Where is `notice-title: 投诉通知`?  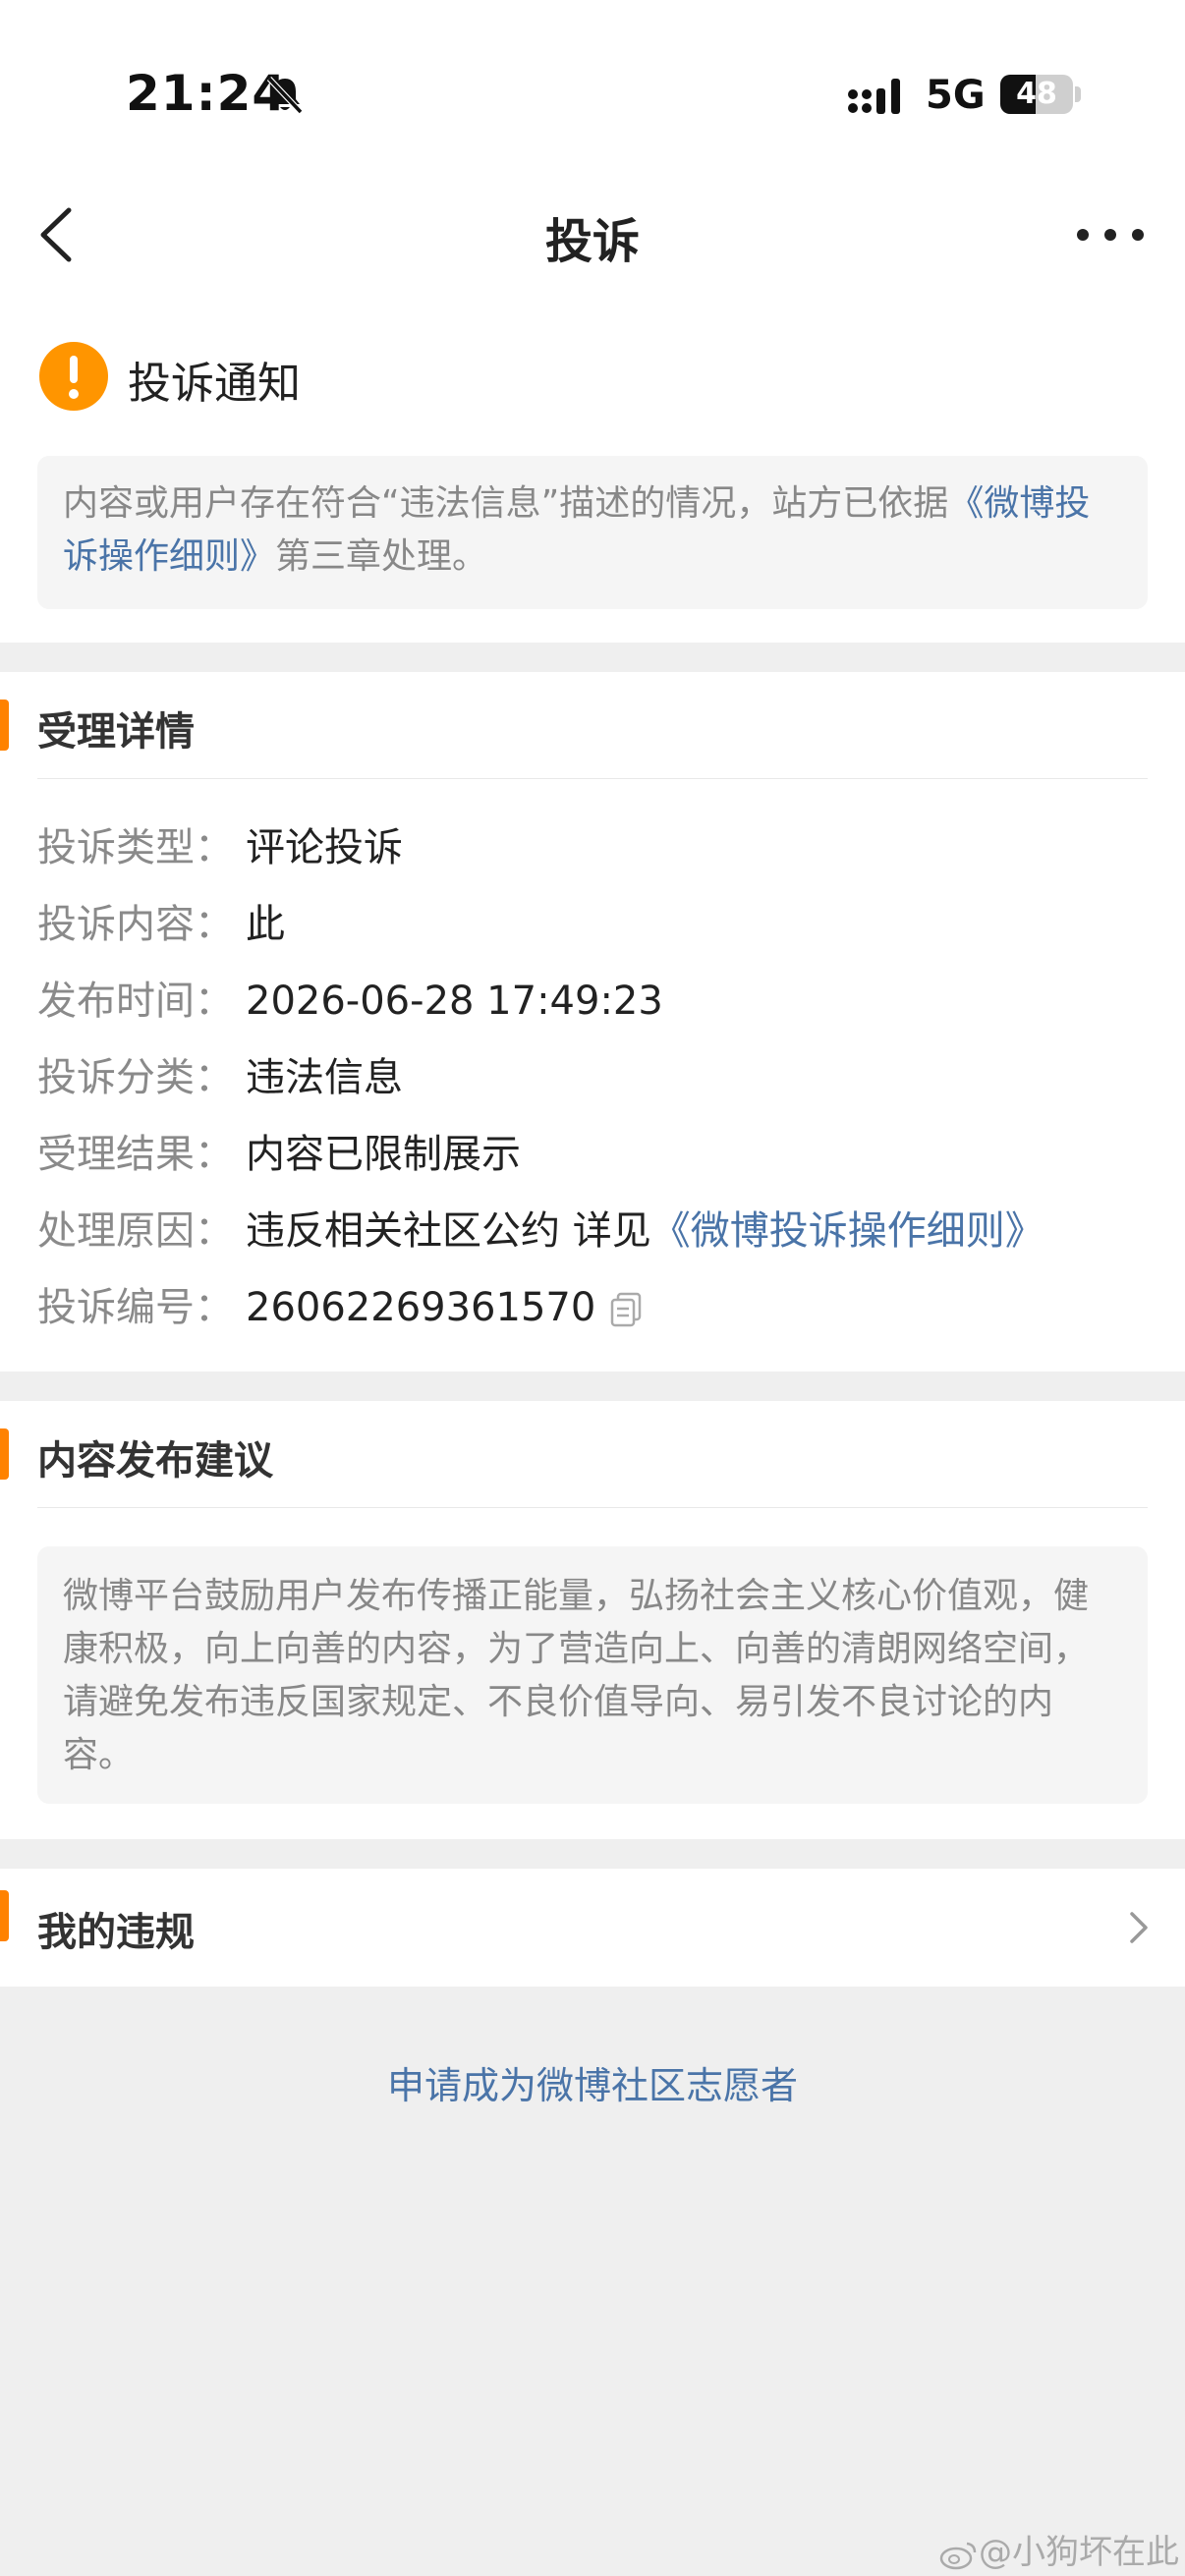
notice-title: 投诉通知 is located at coordinates (215, 384).